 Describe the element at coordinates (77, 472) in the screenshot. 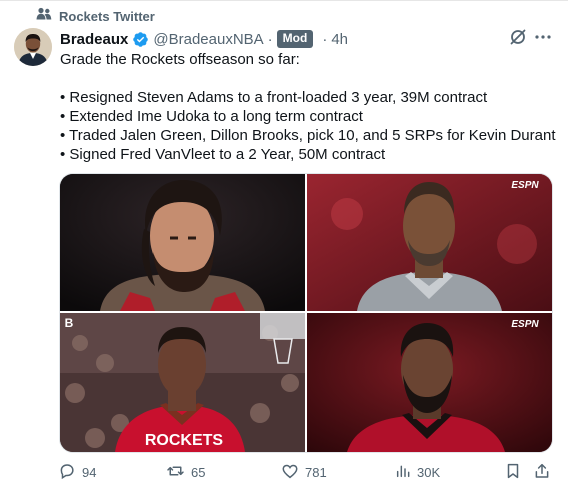

I see `reply-button: 94` at that location.